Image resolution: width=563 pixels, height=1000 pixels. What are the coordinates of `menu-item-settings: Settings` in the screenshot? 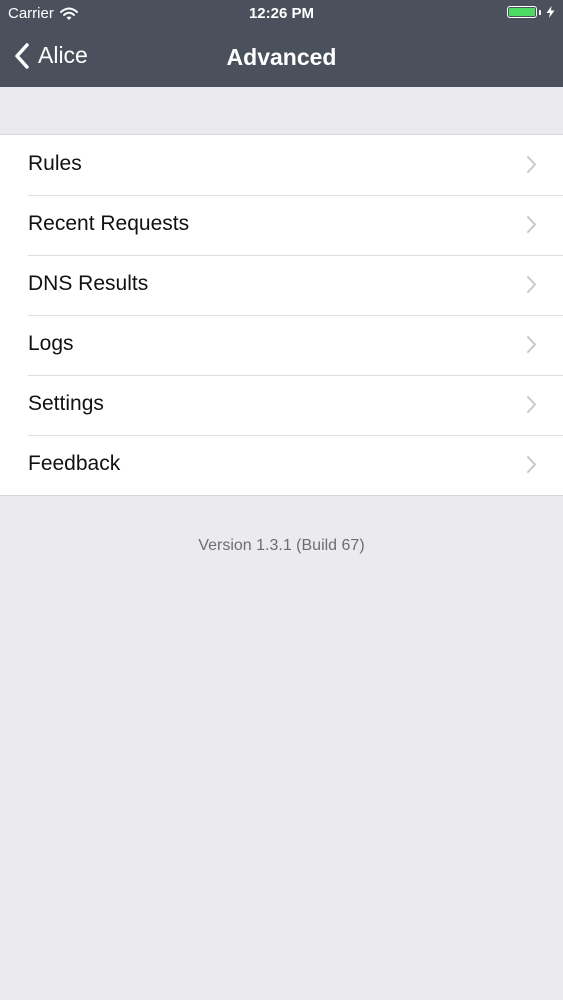 It's located at (281, 405).